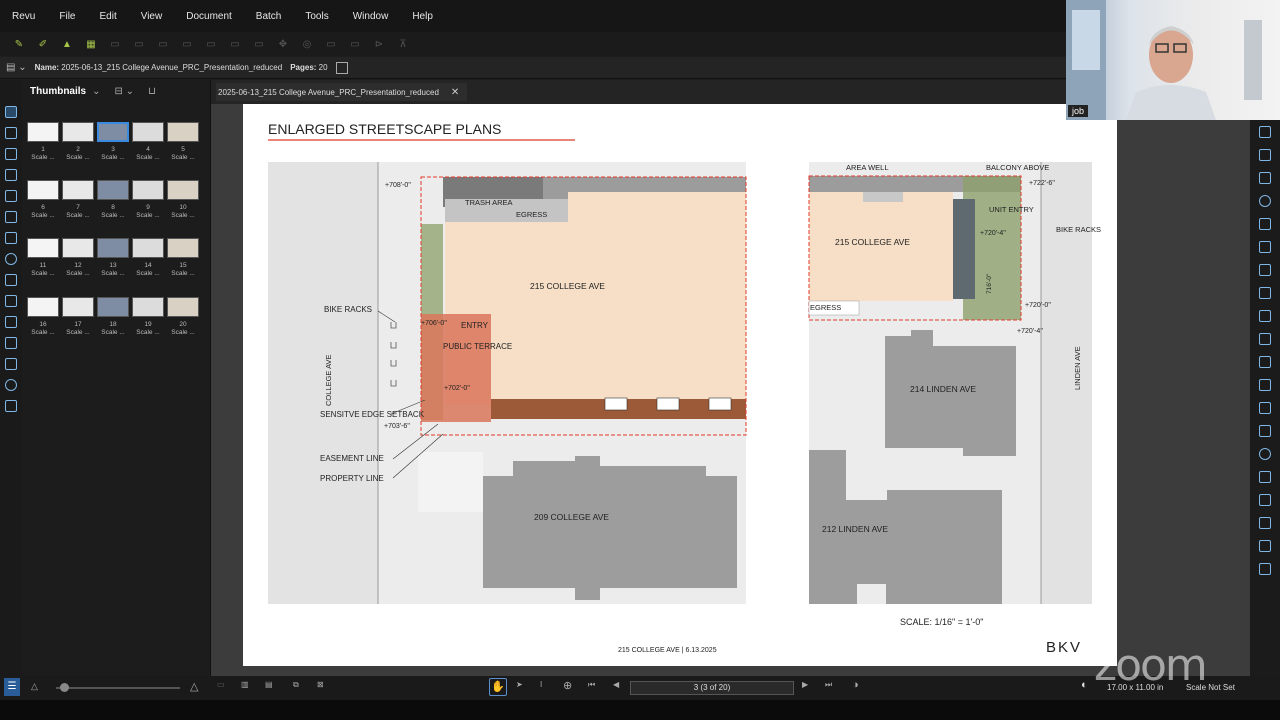 This screenshot has width=1280, height=720. I want to click on next-page-icon: ▶, so click(805, 684).